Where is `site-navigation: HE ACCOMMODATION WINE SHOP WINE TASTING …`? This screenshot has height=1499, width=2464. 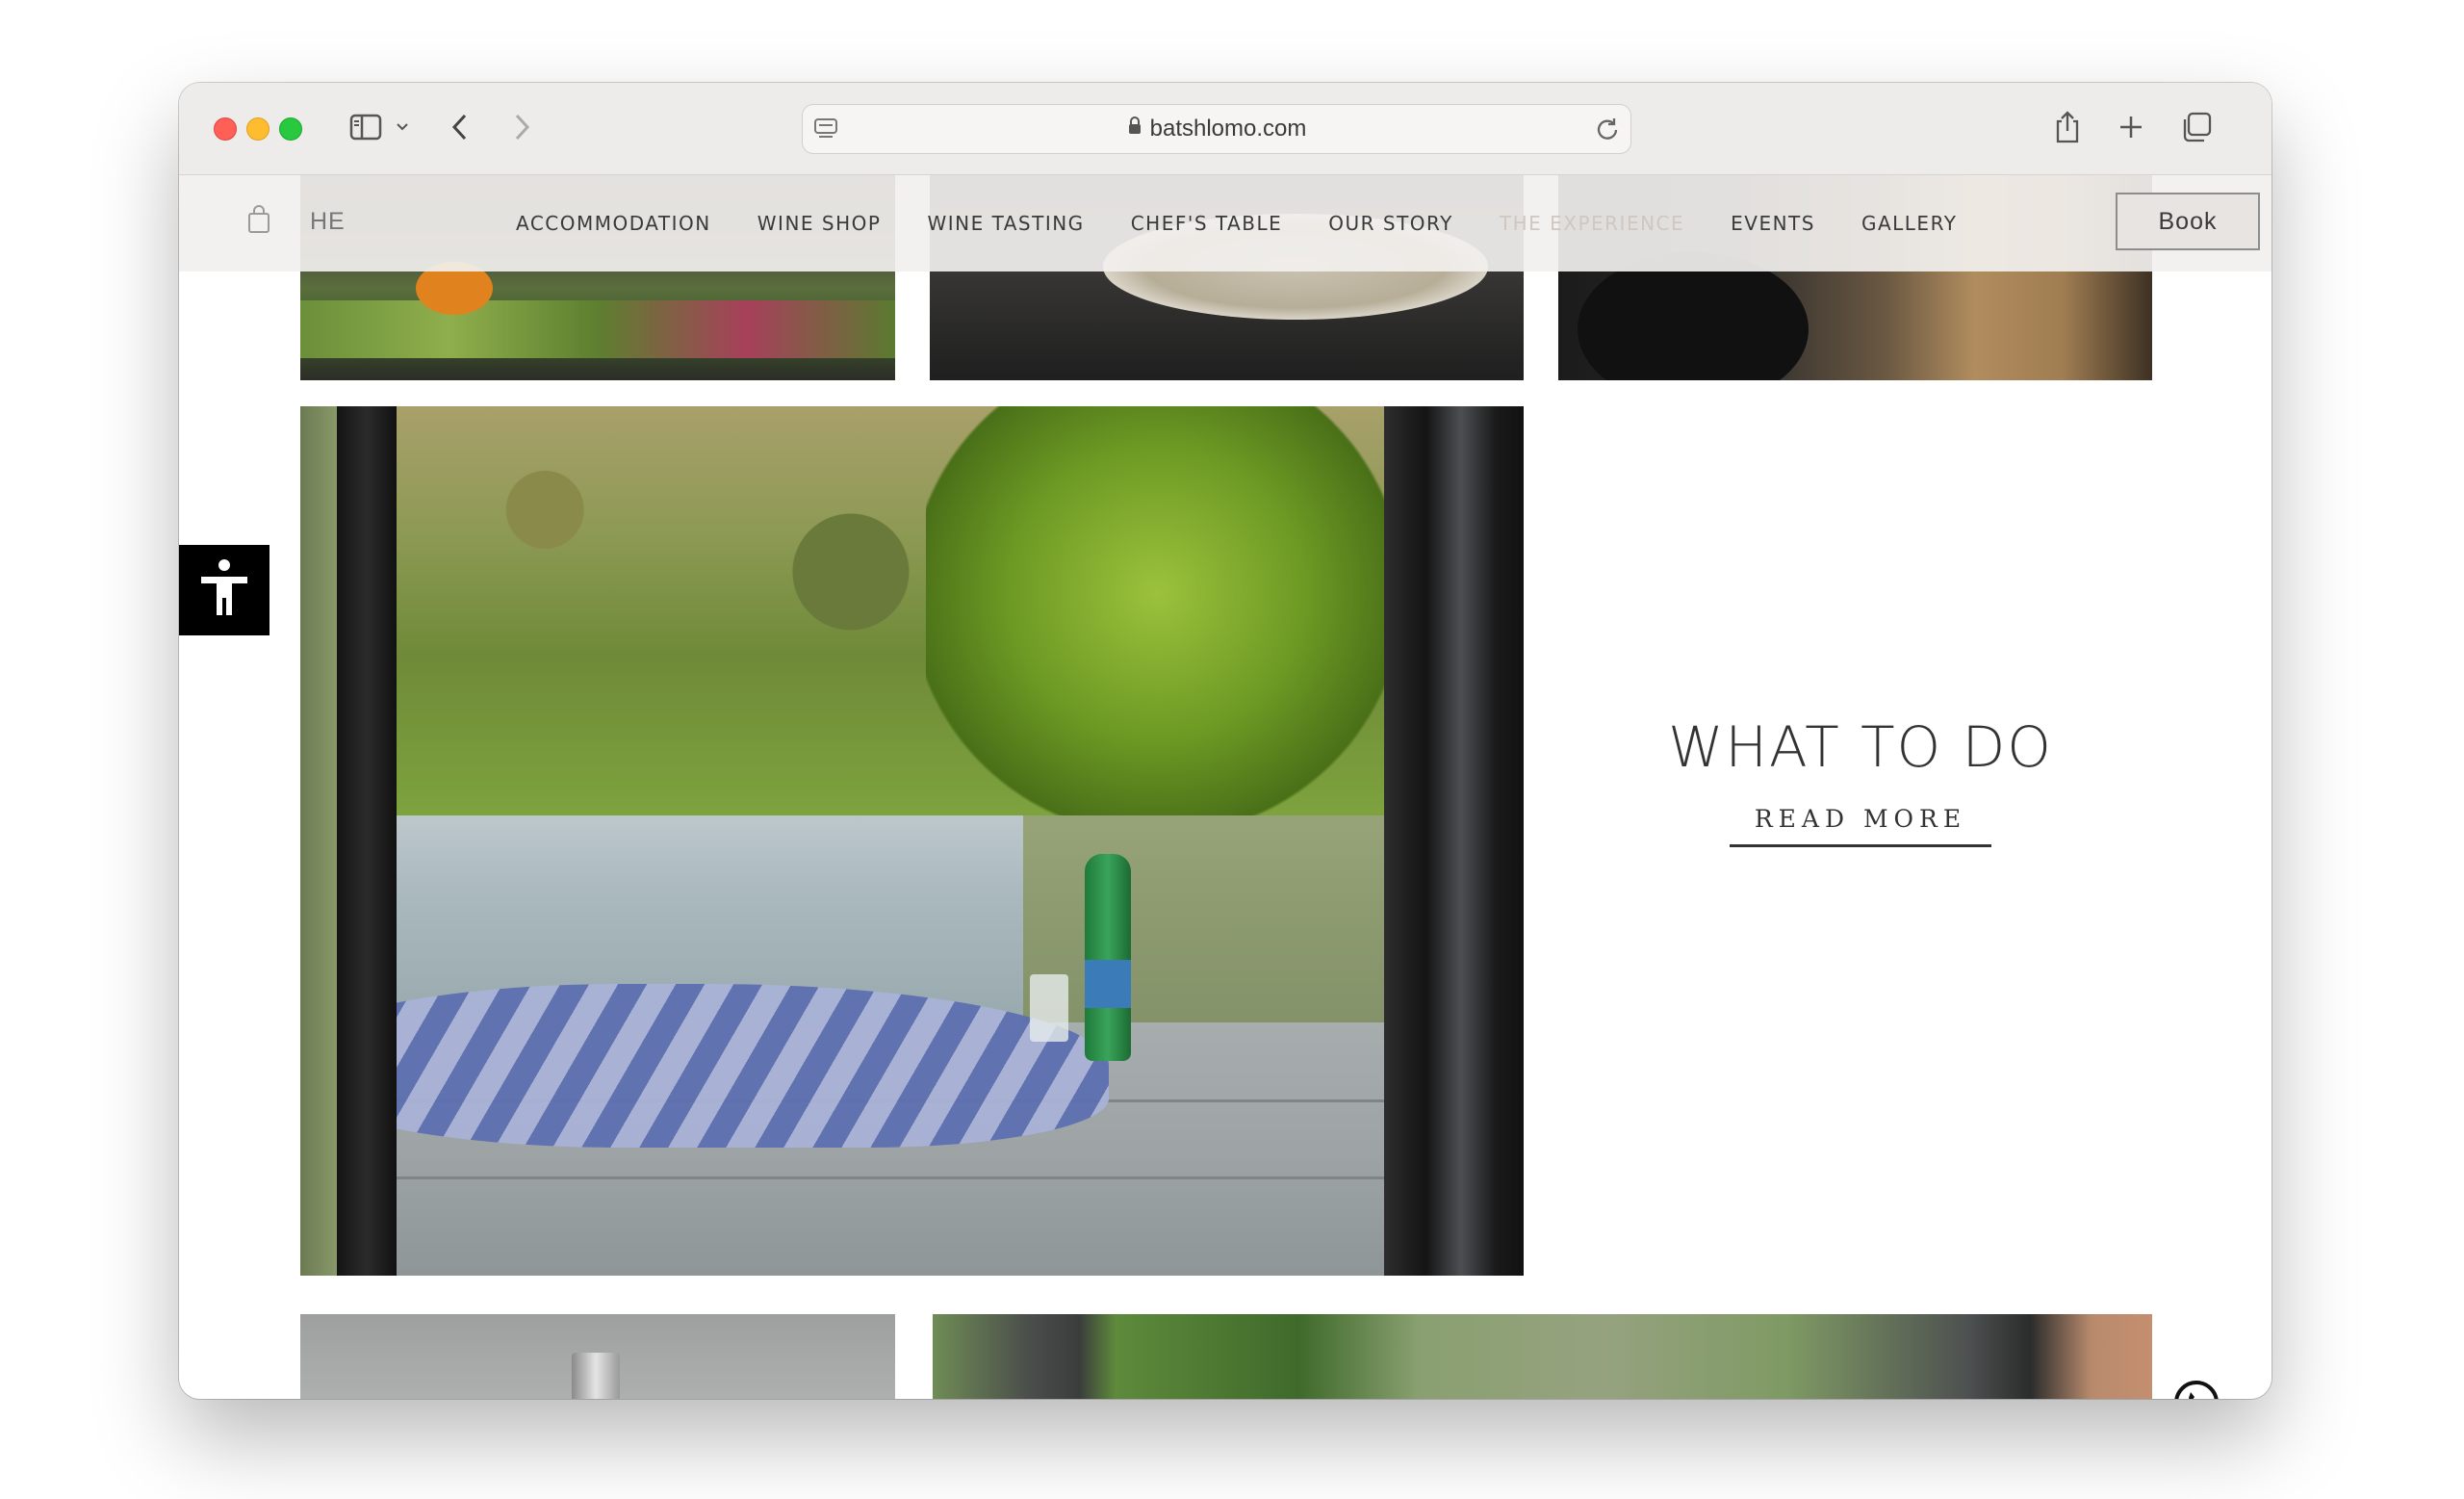 site-navigation: HE ACCOMMODATION WINE SHOP WINE TASTING … is located at coordinates (1225, 223).